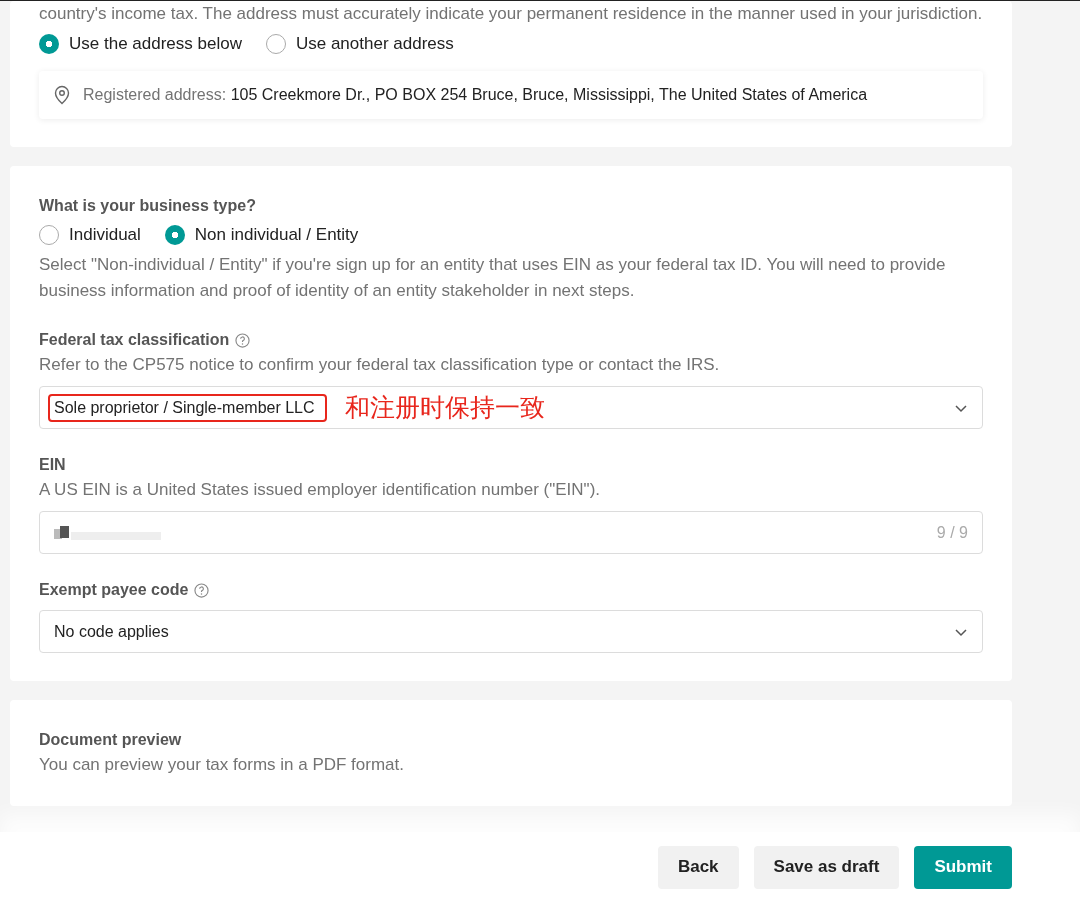  Describe the element at coordinates (105, 235) in the screenshot. I see `radio-label: Individual` at that location.